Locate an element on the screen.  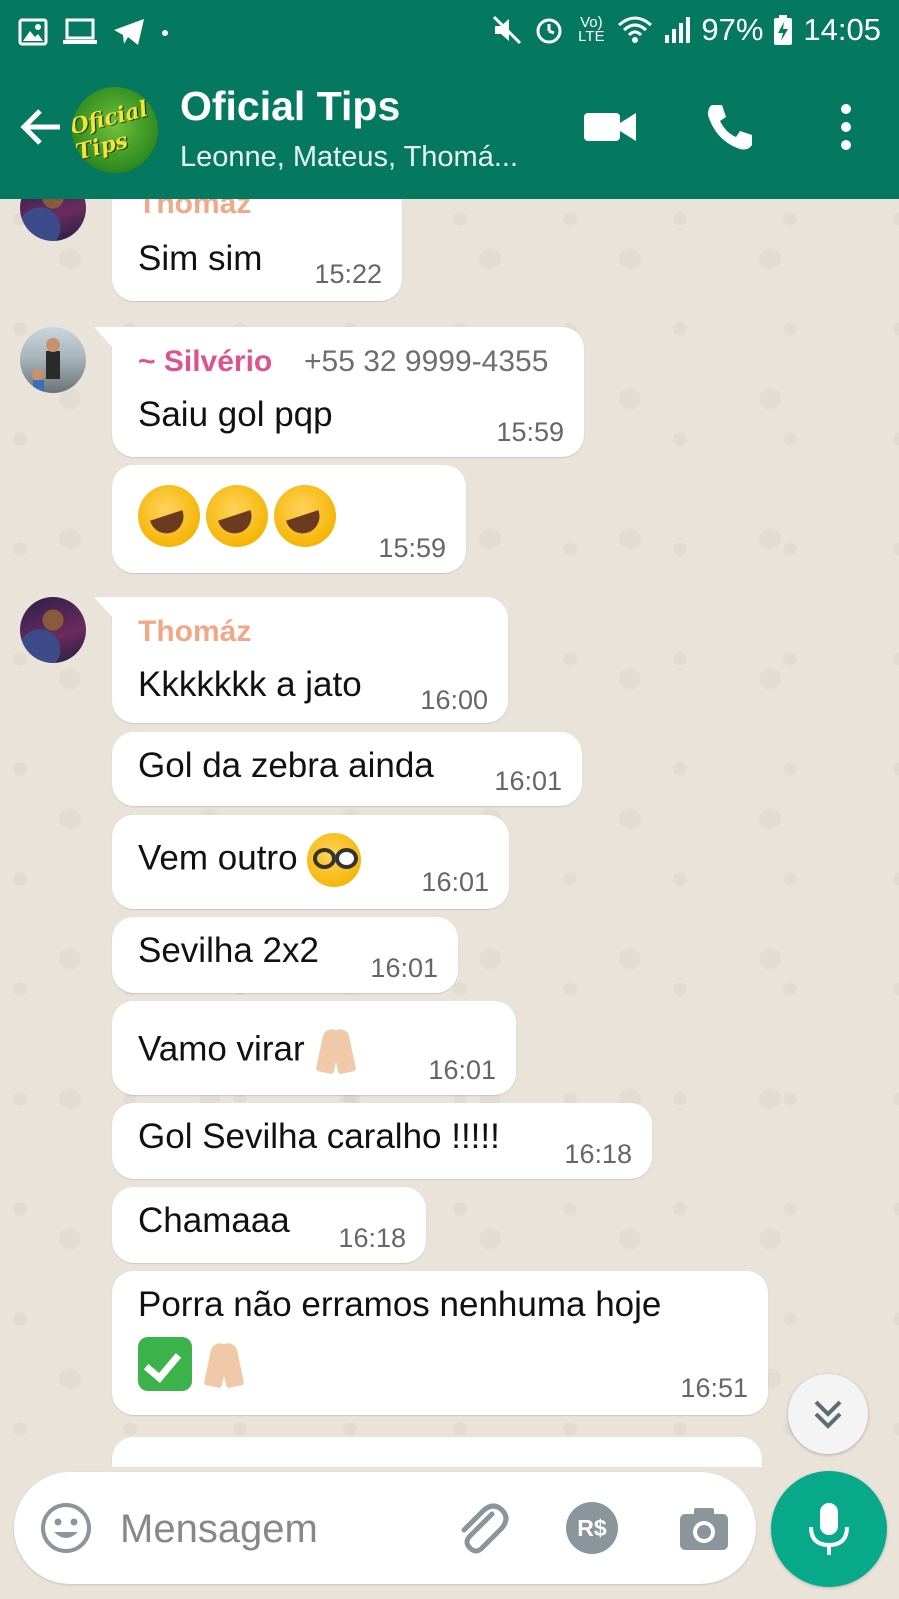
message-bubble: Gol da zebra ainda 16:01 is located at coordinates (347, 769).